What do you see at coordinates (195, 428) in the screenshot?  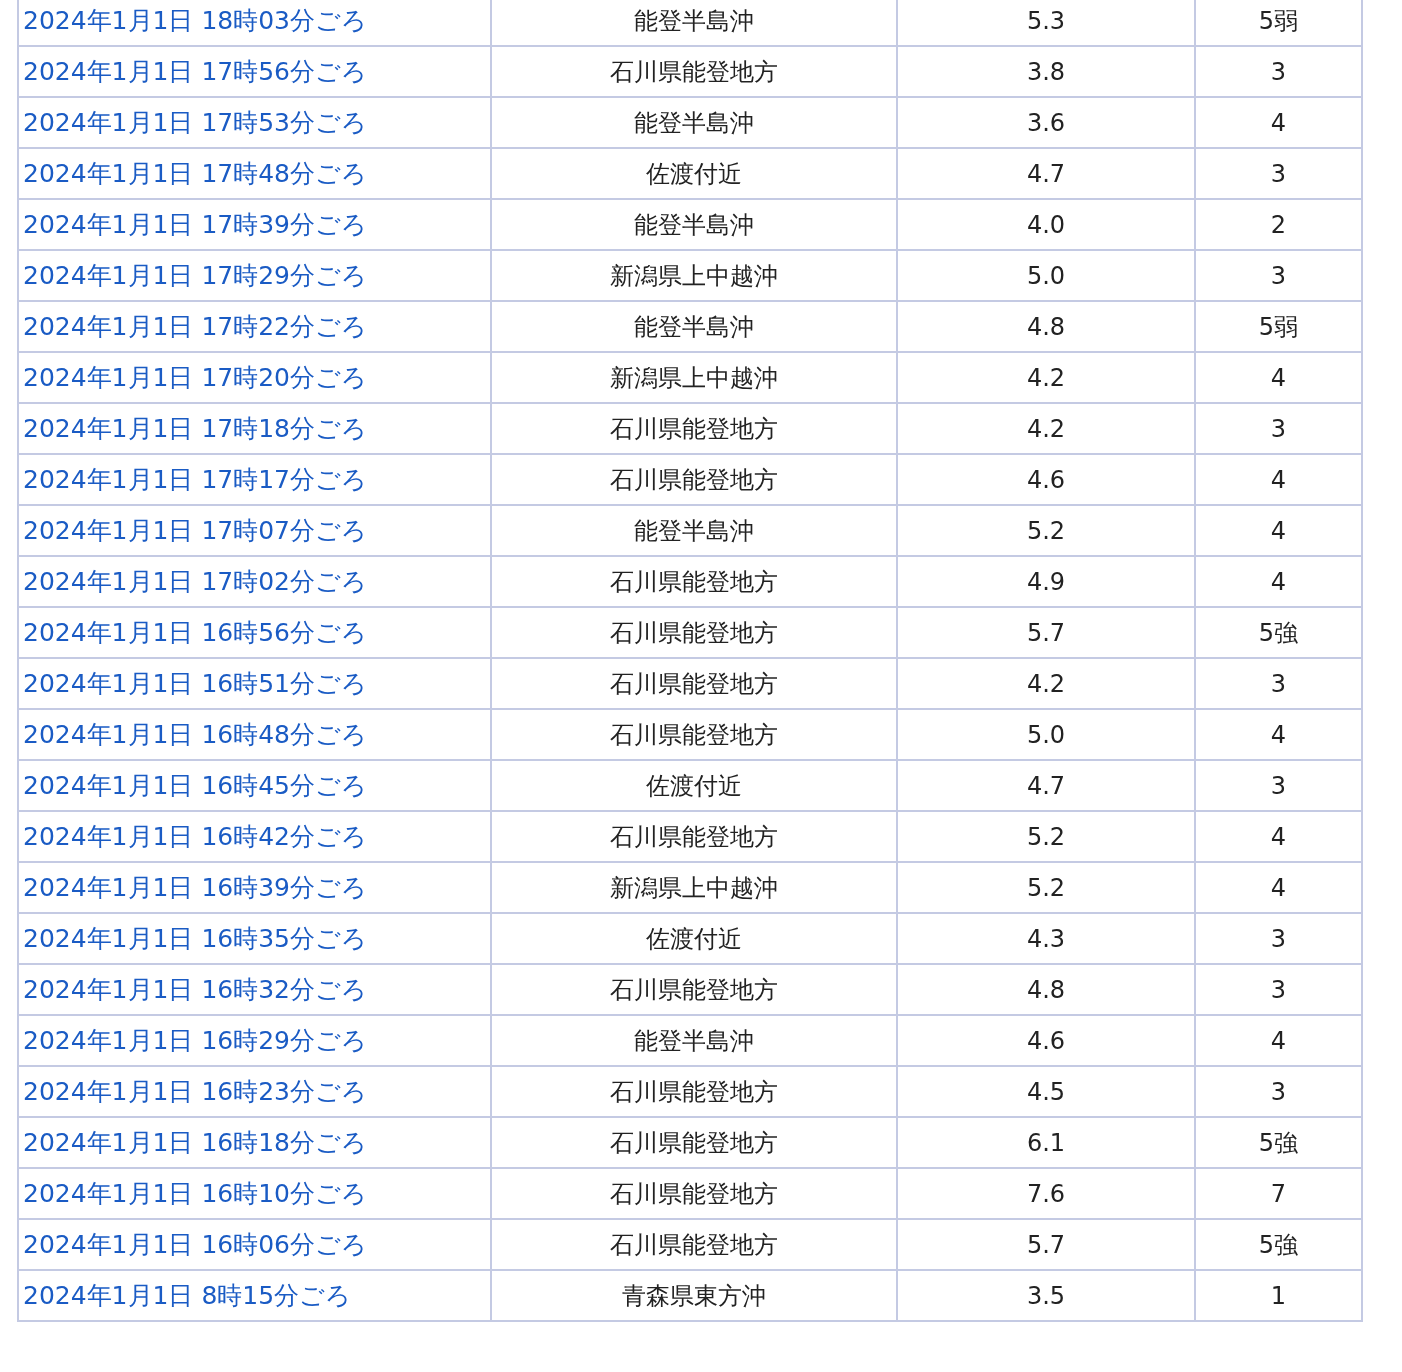 I see `quake-time-link: 2024年1月1日 17時18分ごろ` at bounding box center [195, 428].